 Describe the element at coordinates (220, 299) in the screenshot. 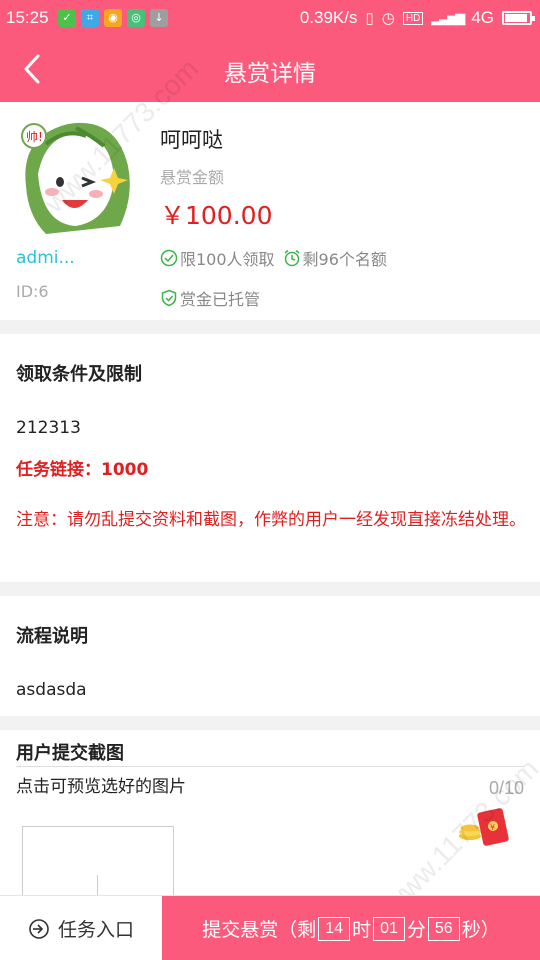

I see `escrow-text: 赏金已托管` at that location.